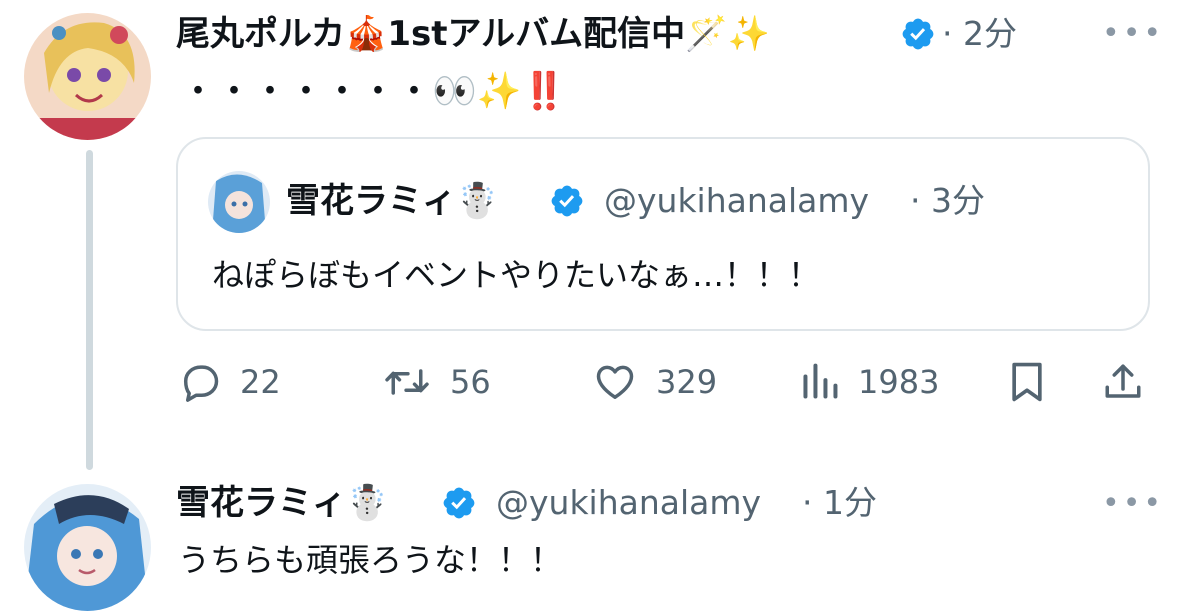 The height and width of the screenshot is (611, 1179). I want to click on reply-time: · 1分, so click(839, 503).